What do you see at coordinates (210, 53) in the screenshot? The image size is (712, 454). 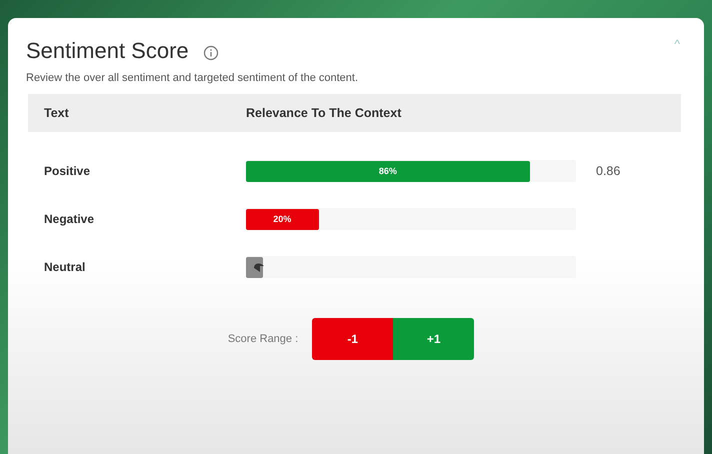 I see `info-icon` at bounding box center [210, 53].